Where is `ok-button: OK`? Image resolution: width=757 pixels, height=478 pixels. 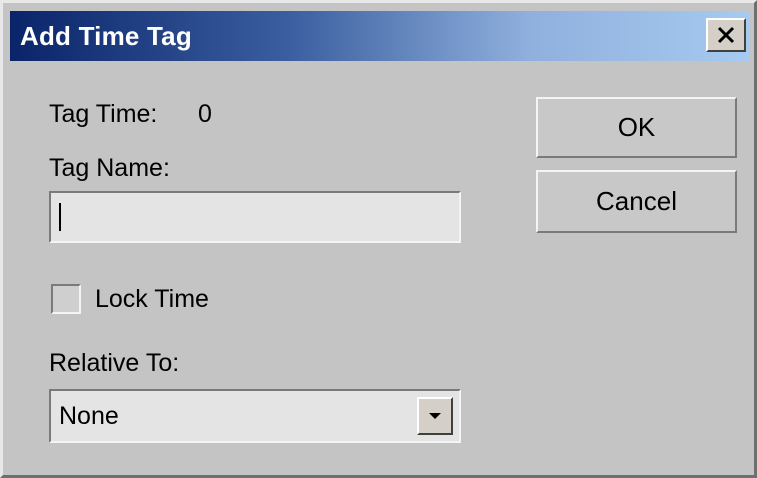
ok-button: OK is located at coordinates (636, 127).